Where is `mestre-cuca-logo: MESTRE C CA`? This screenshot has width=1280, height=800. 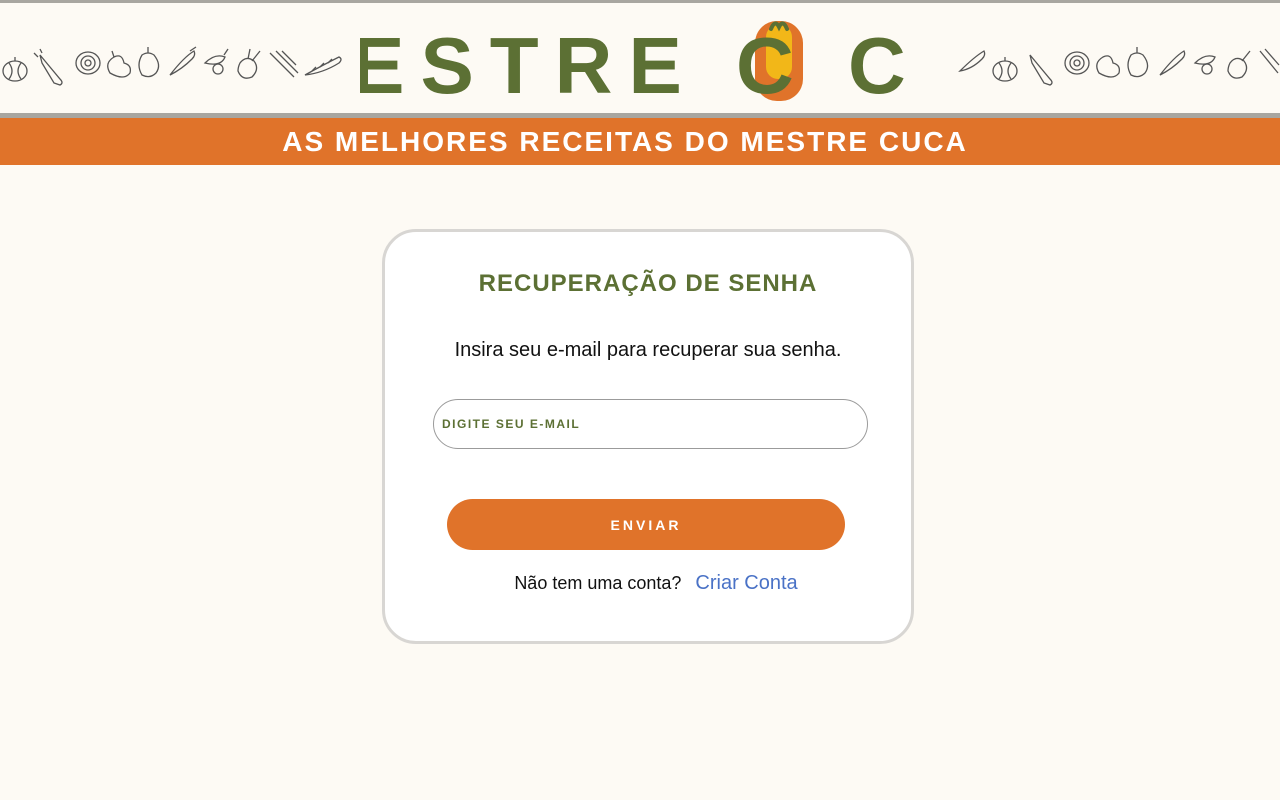 mestre-cuca-logo: MESTRE C CA is located at coordinates (632, 63).